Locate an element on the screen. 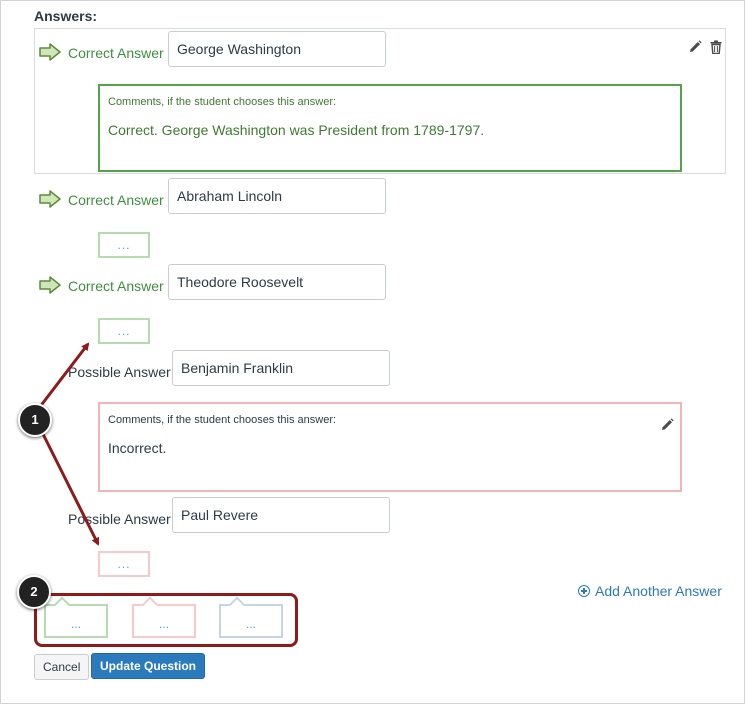 Image resolution: width=747 pixels, height=706 pixels. plus-circle-icon is located at coordinates (584, 591).